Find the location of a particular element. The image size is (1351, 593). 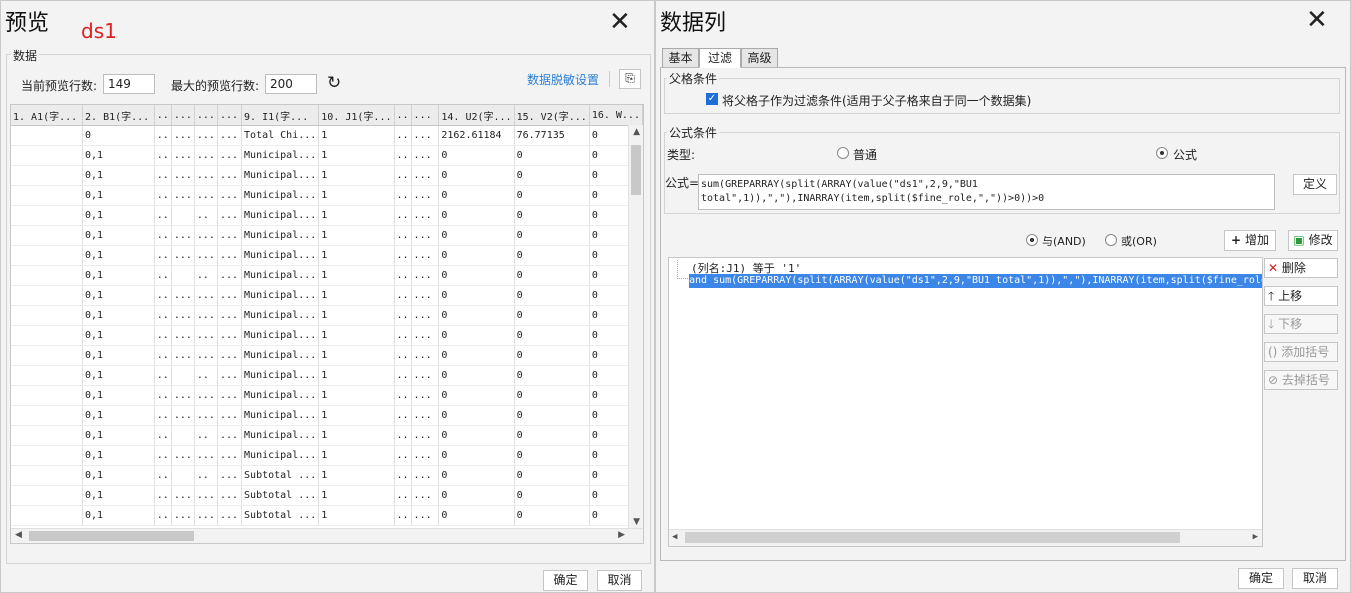

radio-formula is located at coordinates (1162, 153).